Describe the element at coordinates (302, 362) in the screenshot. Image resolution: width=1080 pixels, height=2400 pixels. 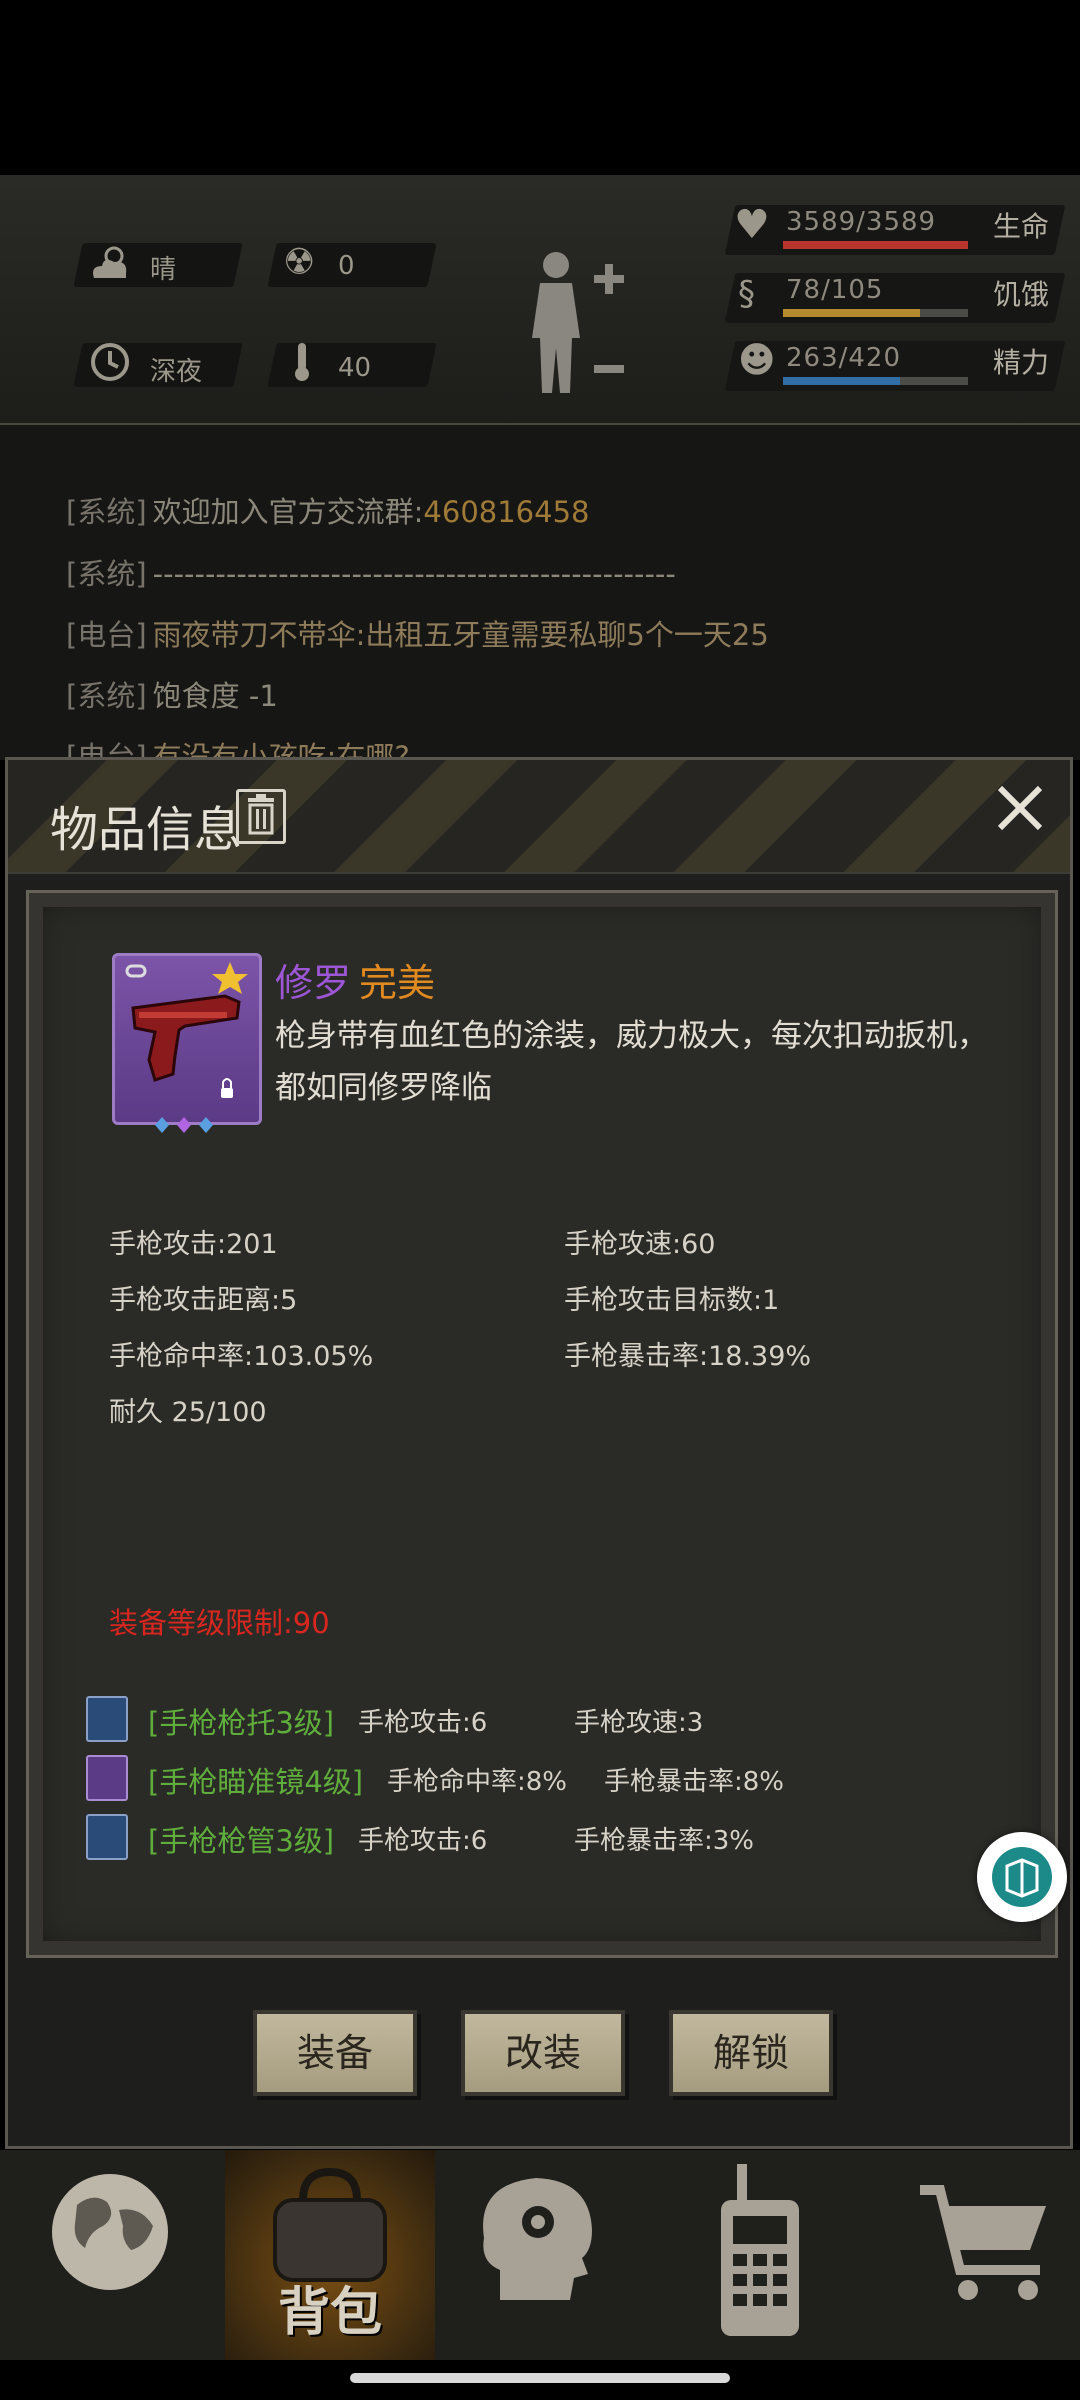
I see `thermometer-icon` at that location.